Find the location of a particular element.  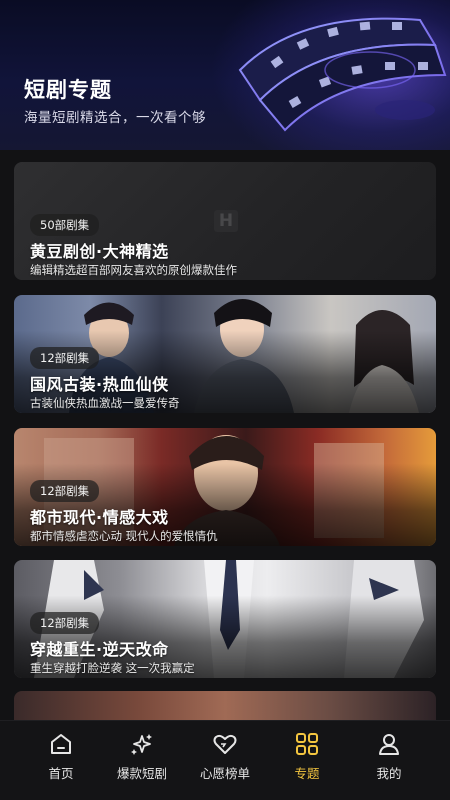

nav-home: 首页 is located at coordinates (61, 761).